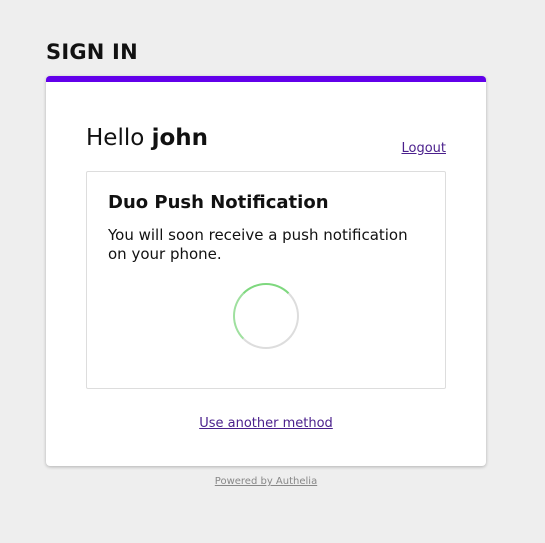  I want to click on greeting: Hello john, so click(147, 138).